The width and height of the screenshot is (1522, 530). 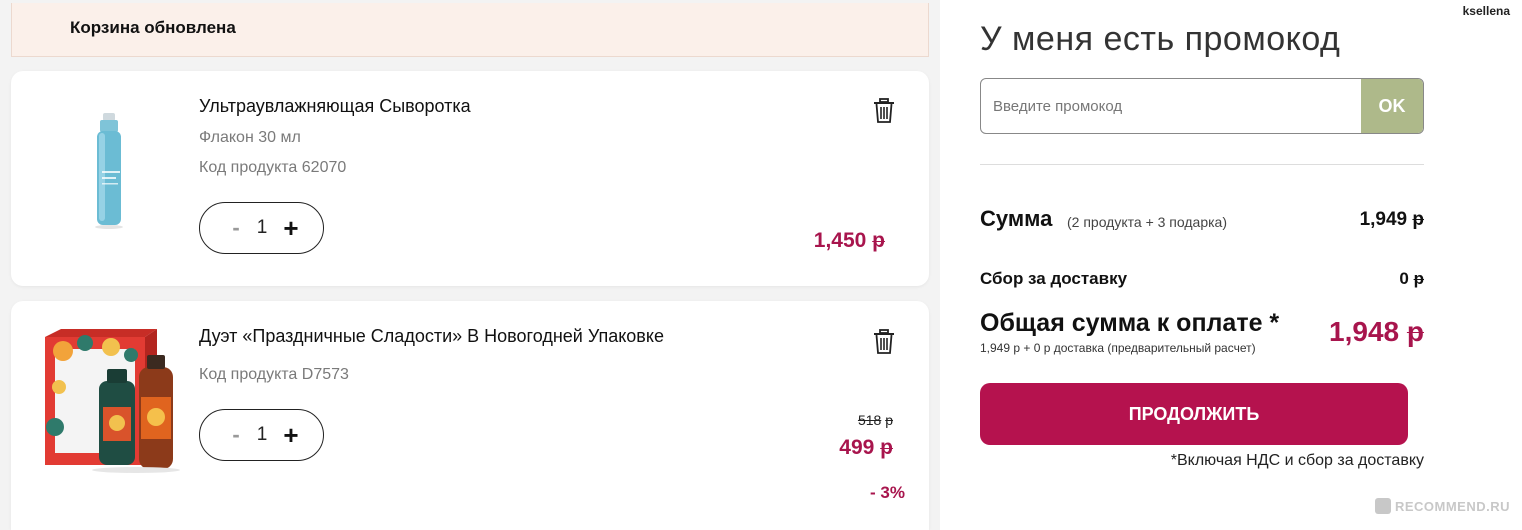 I want to click on recommend-logo-icon, so click(x=1382, y=506).